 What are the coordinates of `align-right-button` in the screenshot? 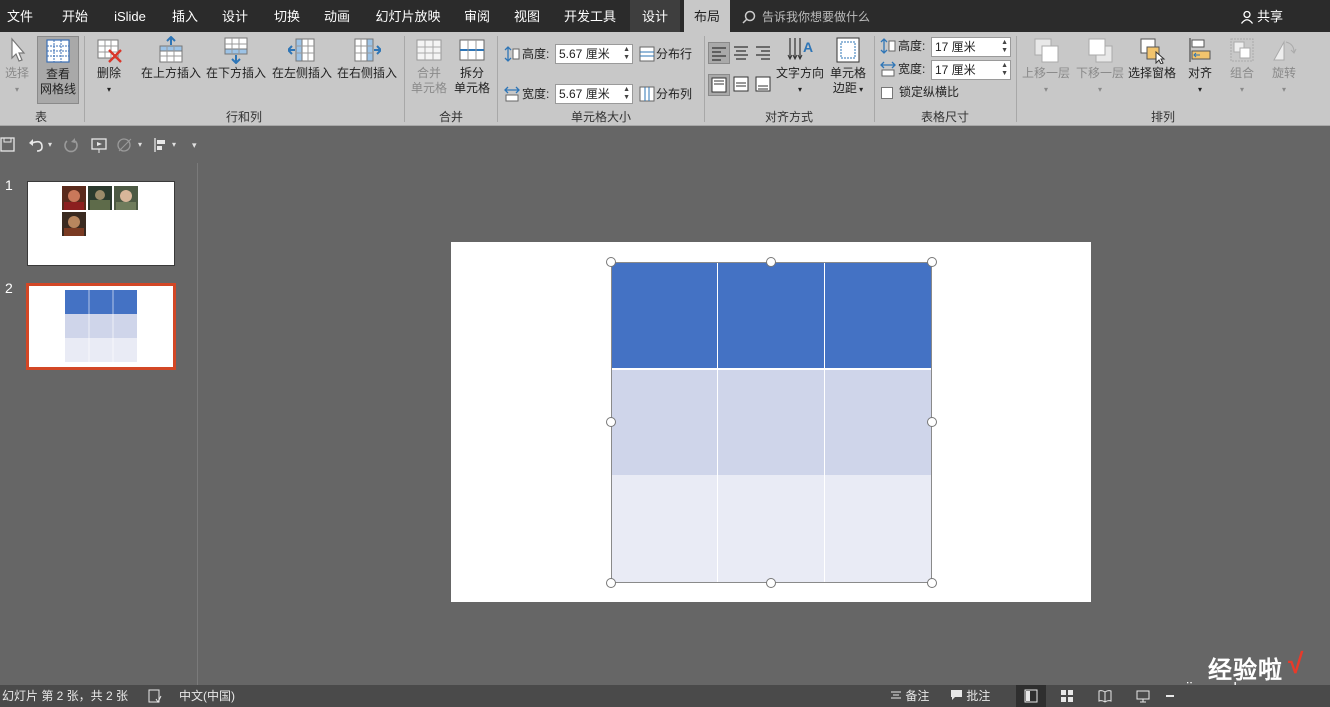 It's located at (764, 53).